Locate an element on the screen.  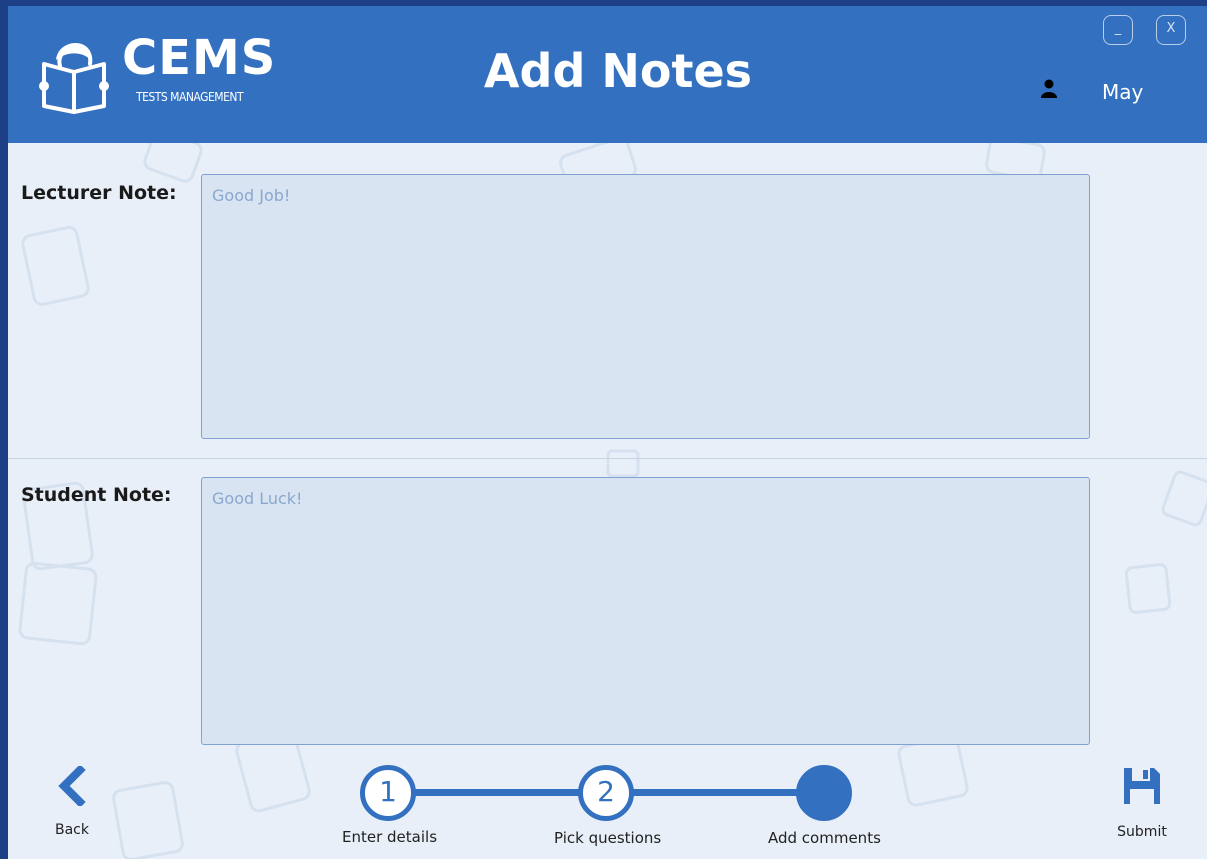
user-name: May is located at coordinates (1123, 92).